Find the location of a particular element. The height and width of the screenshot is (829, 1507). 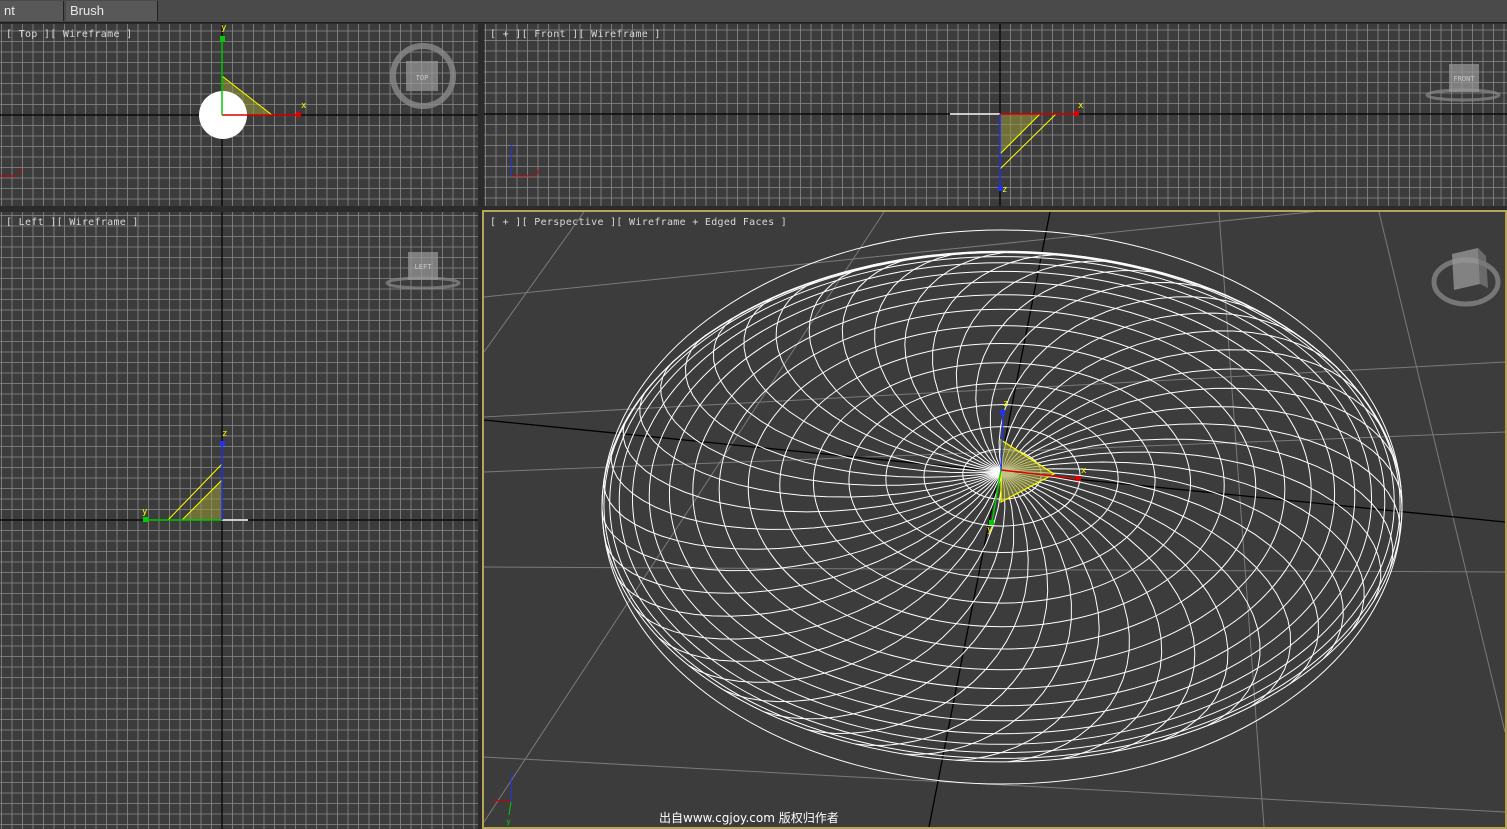

front-tripod-x-label: x is located at coordinates (537, 171).